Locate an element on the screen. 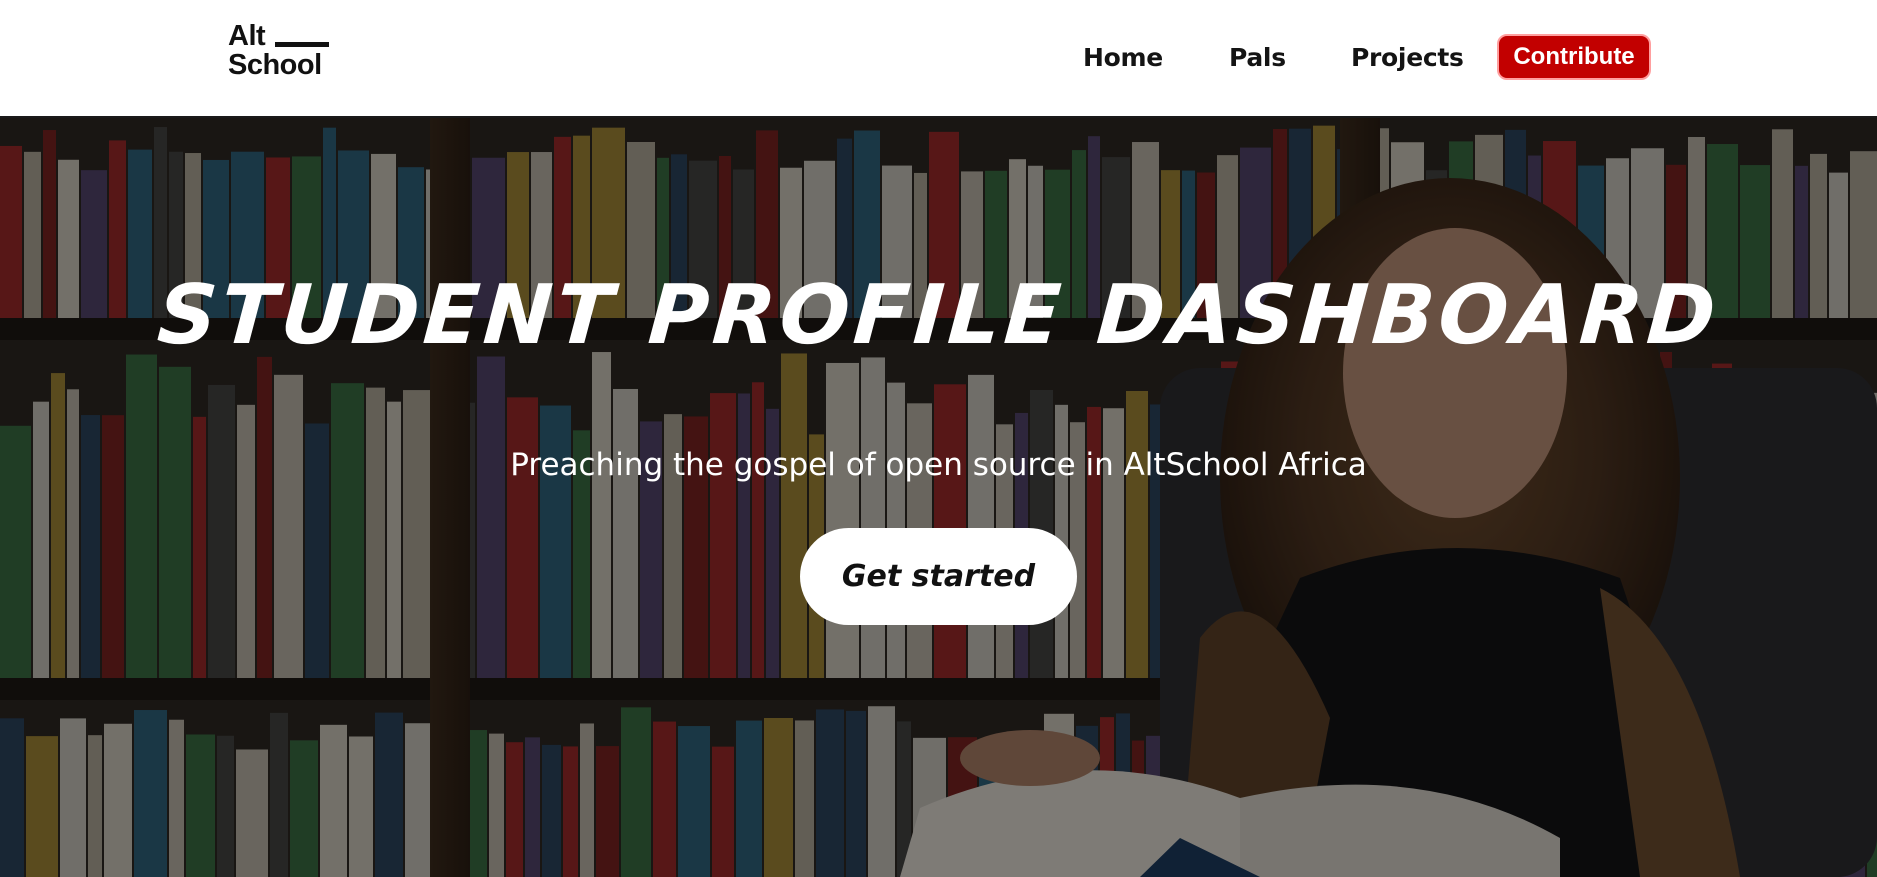 The image size is (1877, 877). site-header: Alt School Home Pals Projects Contribute is located at coordinates (938, 59).